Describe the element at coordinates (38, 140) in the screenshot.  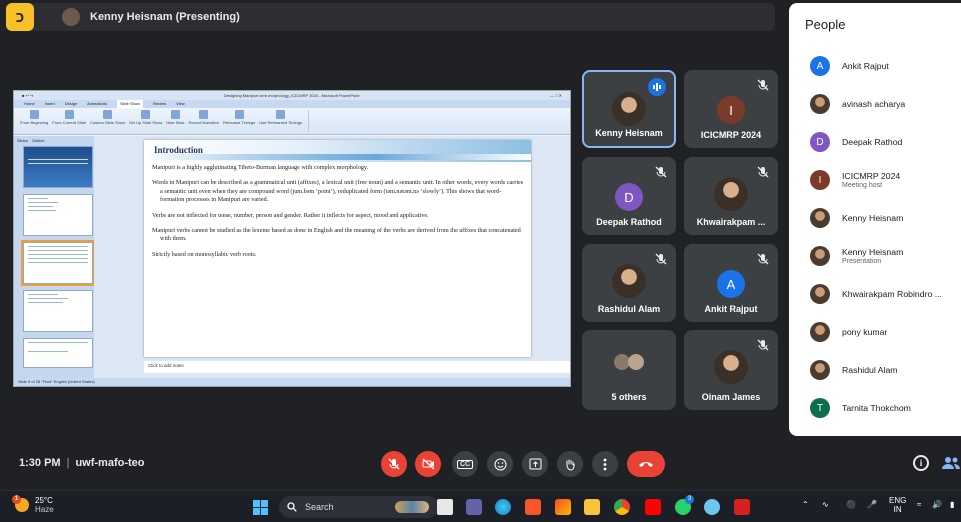
I see `tab-outline: Outline` at that location.